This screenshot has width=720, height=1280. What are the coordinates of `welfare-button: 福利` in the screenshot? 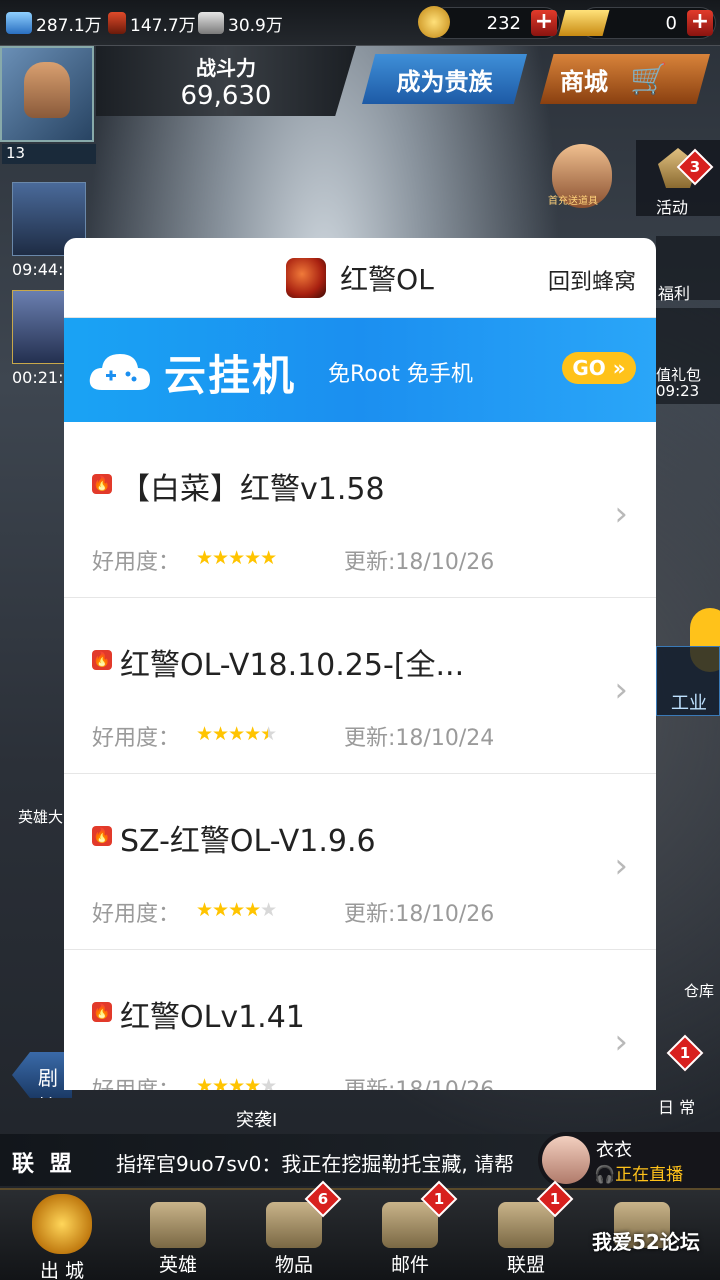 It's located at (688, 269).